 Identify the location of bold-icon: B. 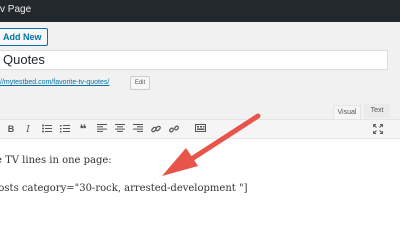
(11, 129).